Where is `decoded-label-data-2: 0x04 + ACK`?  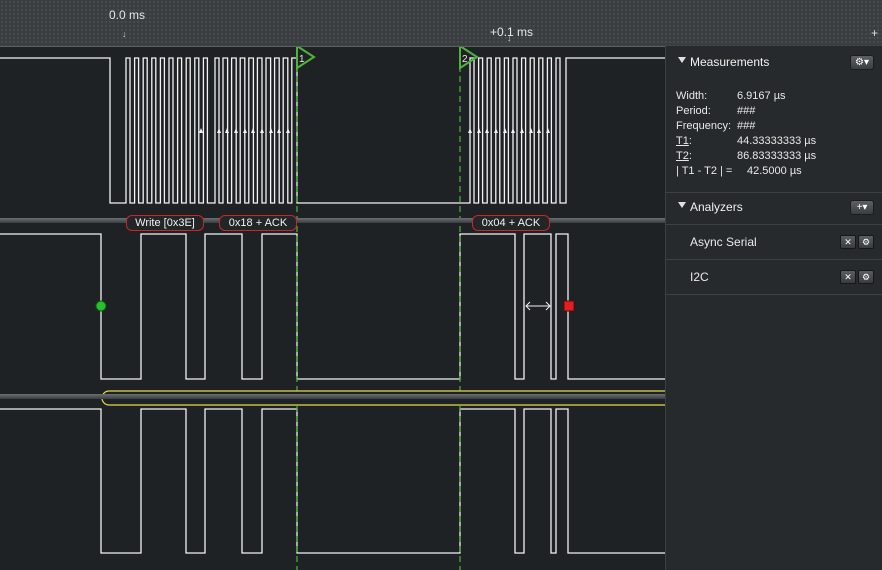
decoded-label-data-2: 0x04 + ACK is located at coordinates (511, 223).